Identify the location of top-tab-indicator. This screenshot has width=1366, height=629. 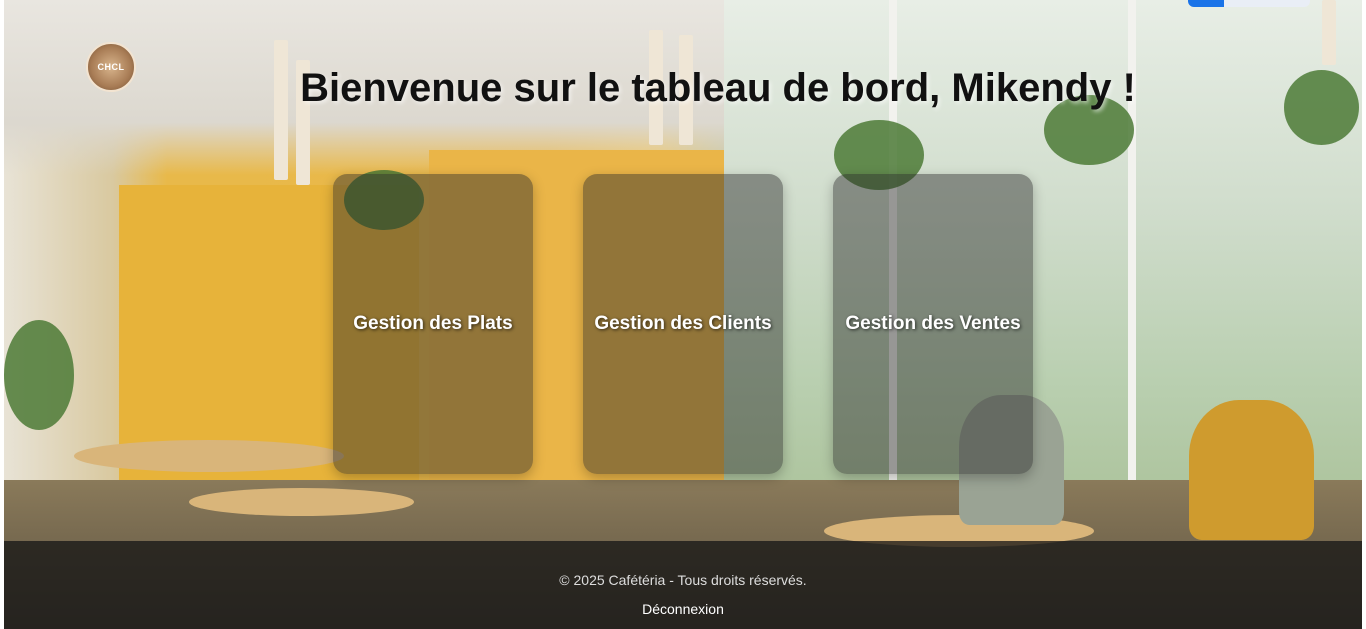
(1249, 3).